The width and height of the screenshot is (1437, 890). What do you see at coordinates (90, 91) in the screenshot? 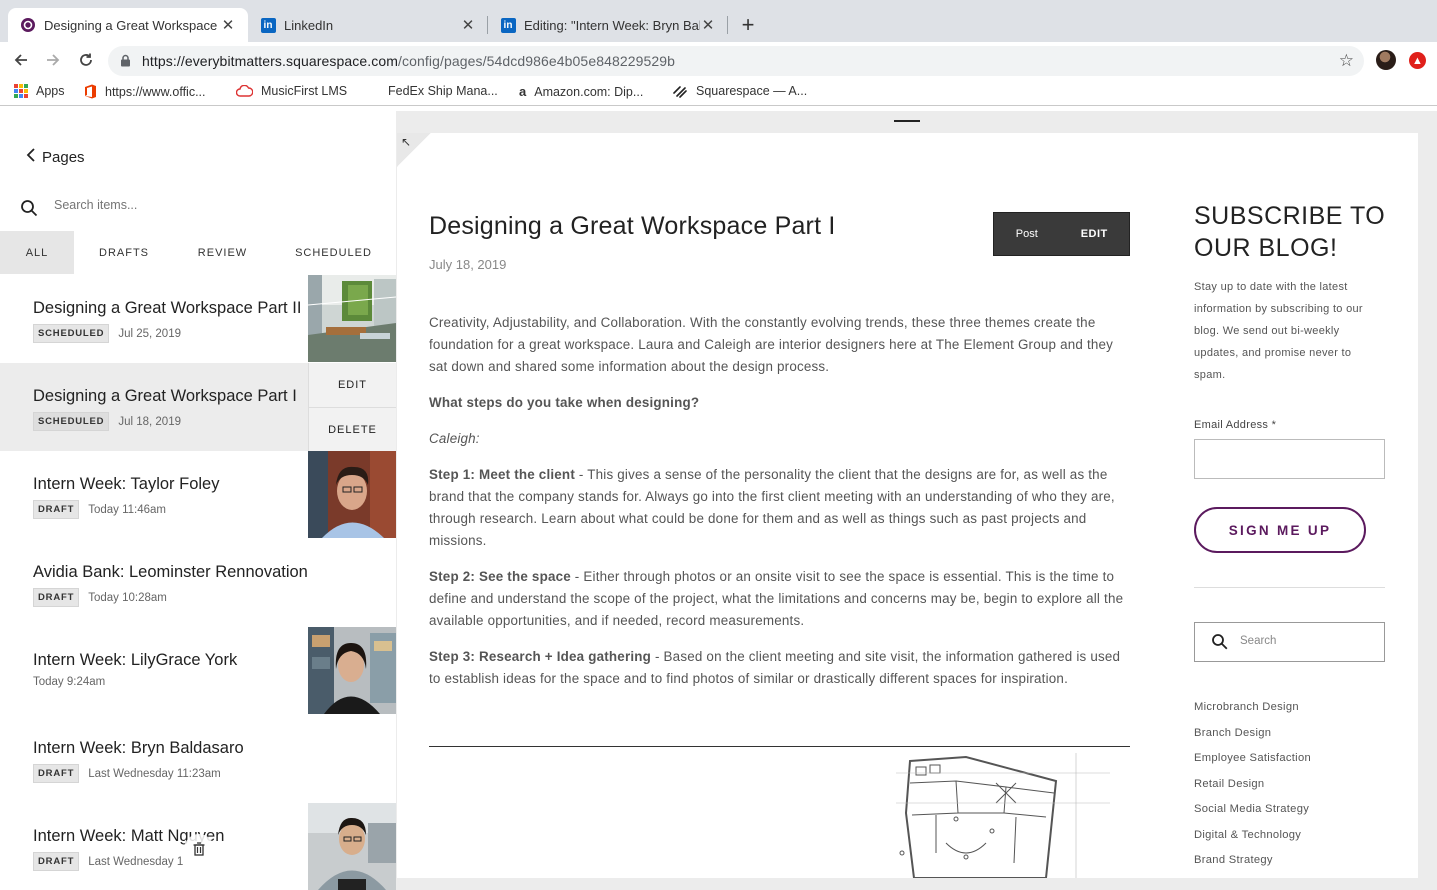
I see `office-icon` at bounding box center [90, 91].